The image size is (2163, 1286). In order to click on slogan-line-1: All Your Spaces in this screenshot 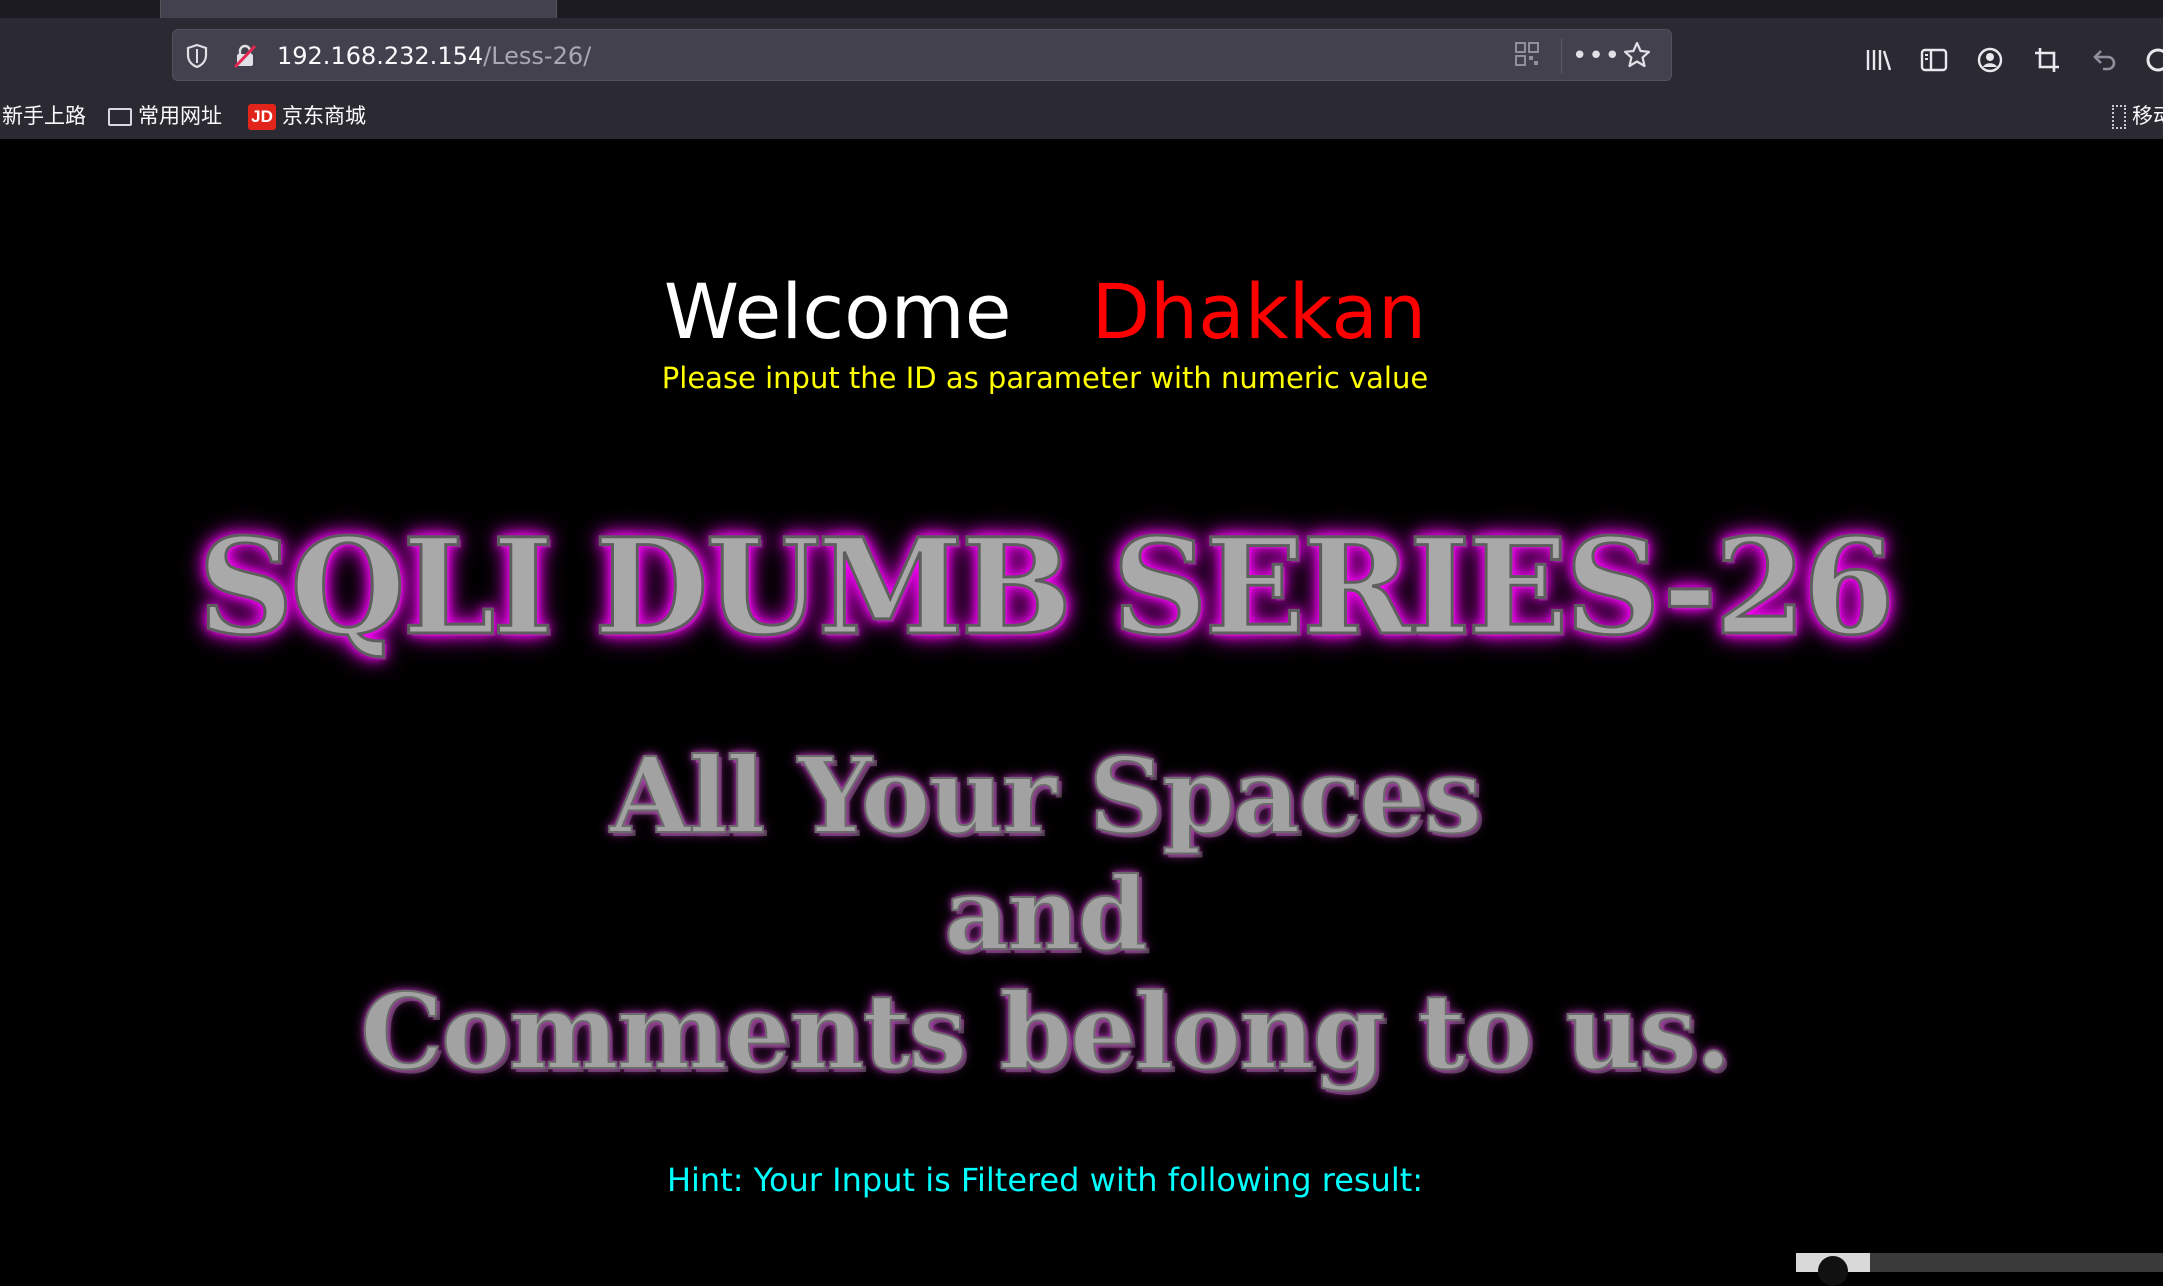, I will do `click(1046, 795)`.